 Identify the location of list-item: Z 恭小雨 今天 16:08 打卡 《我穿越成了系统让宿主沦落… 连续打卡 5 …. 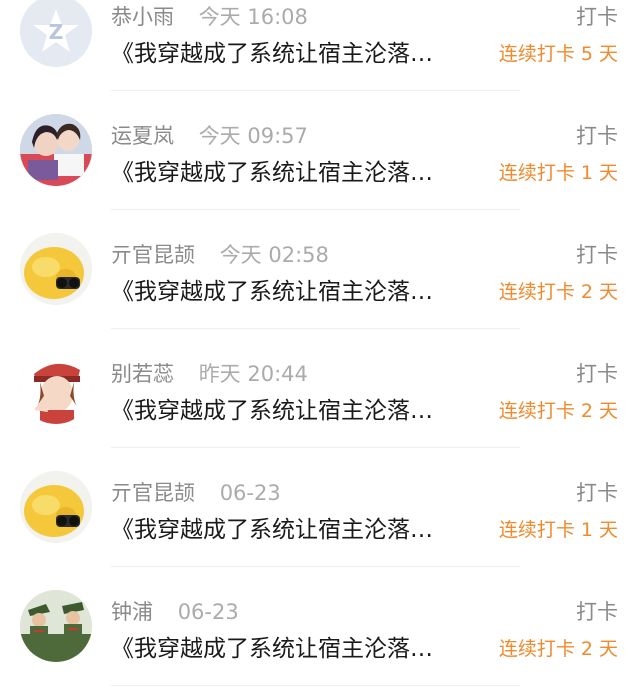
(320, 45).